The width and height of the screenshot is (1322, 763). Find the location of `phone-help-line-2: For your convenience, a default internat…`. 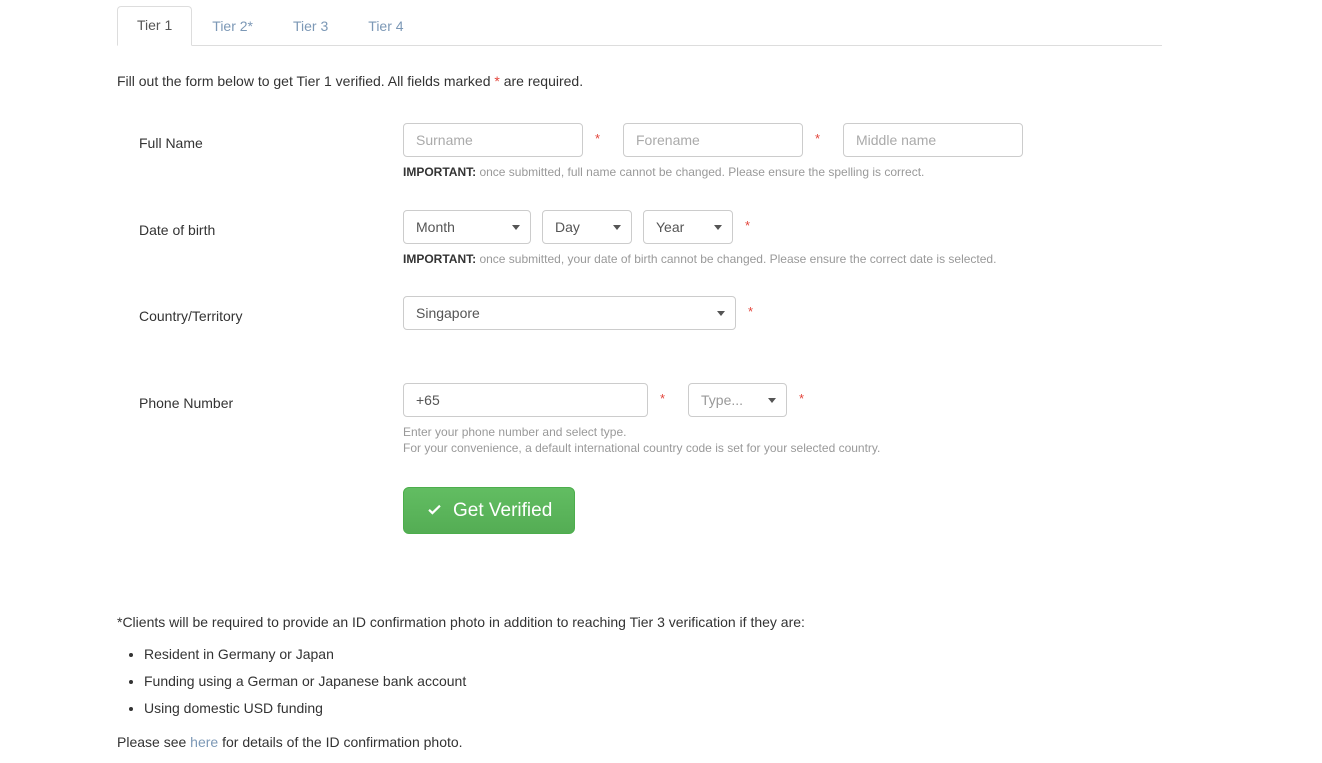

phone-help-line-2: For your convenience, a default internat… is located at coordinates (641, 448).